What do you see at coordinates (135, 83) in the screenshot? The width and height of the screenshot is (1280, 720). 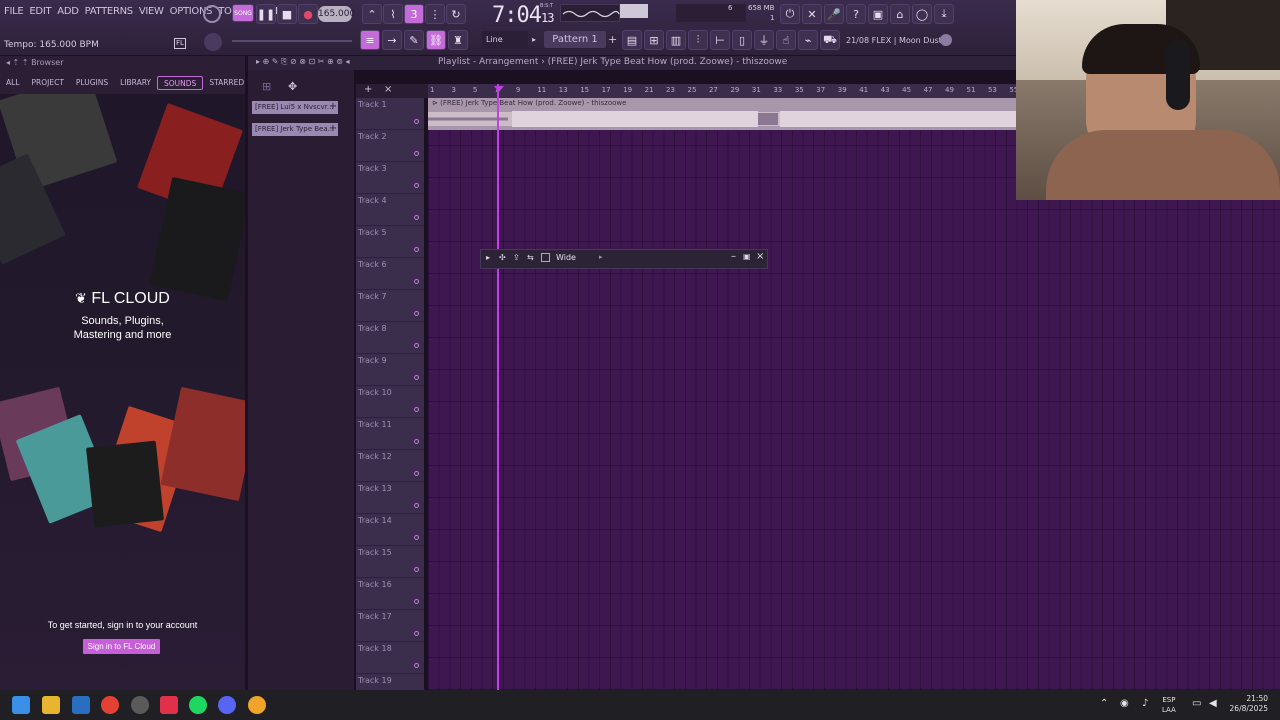 I see `browser-tab-library: LIBRARY` at bounding box center [135, 83].